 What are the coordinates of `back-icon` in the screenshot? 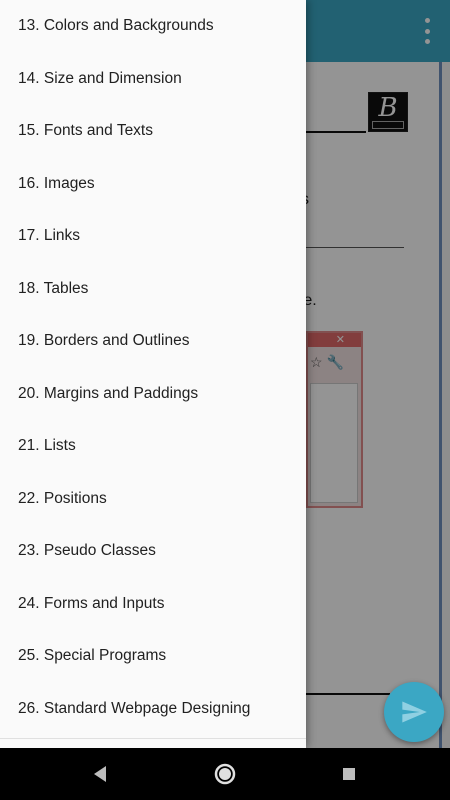 It's located at (100, 774).